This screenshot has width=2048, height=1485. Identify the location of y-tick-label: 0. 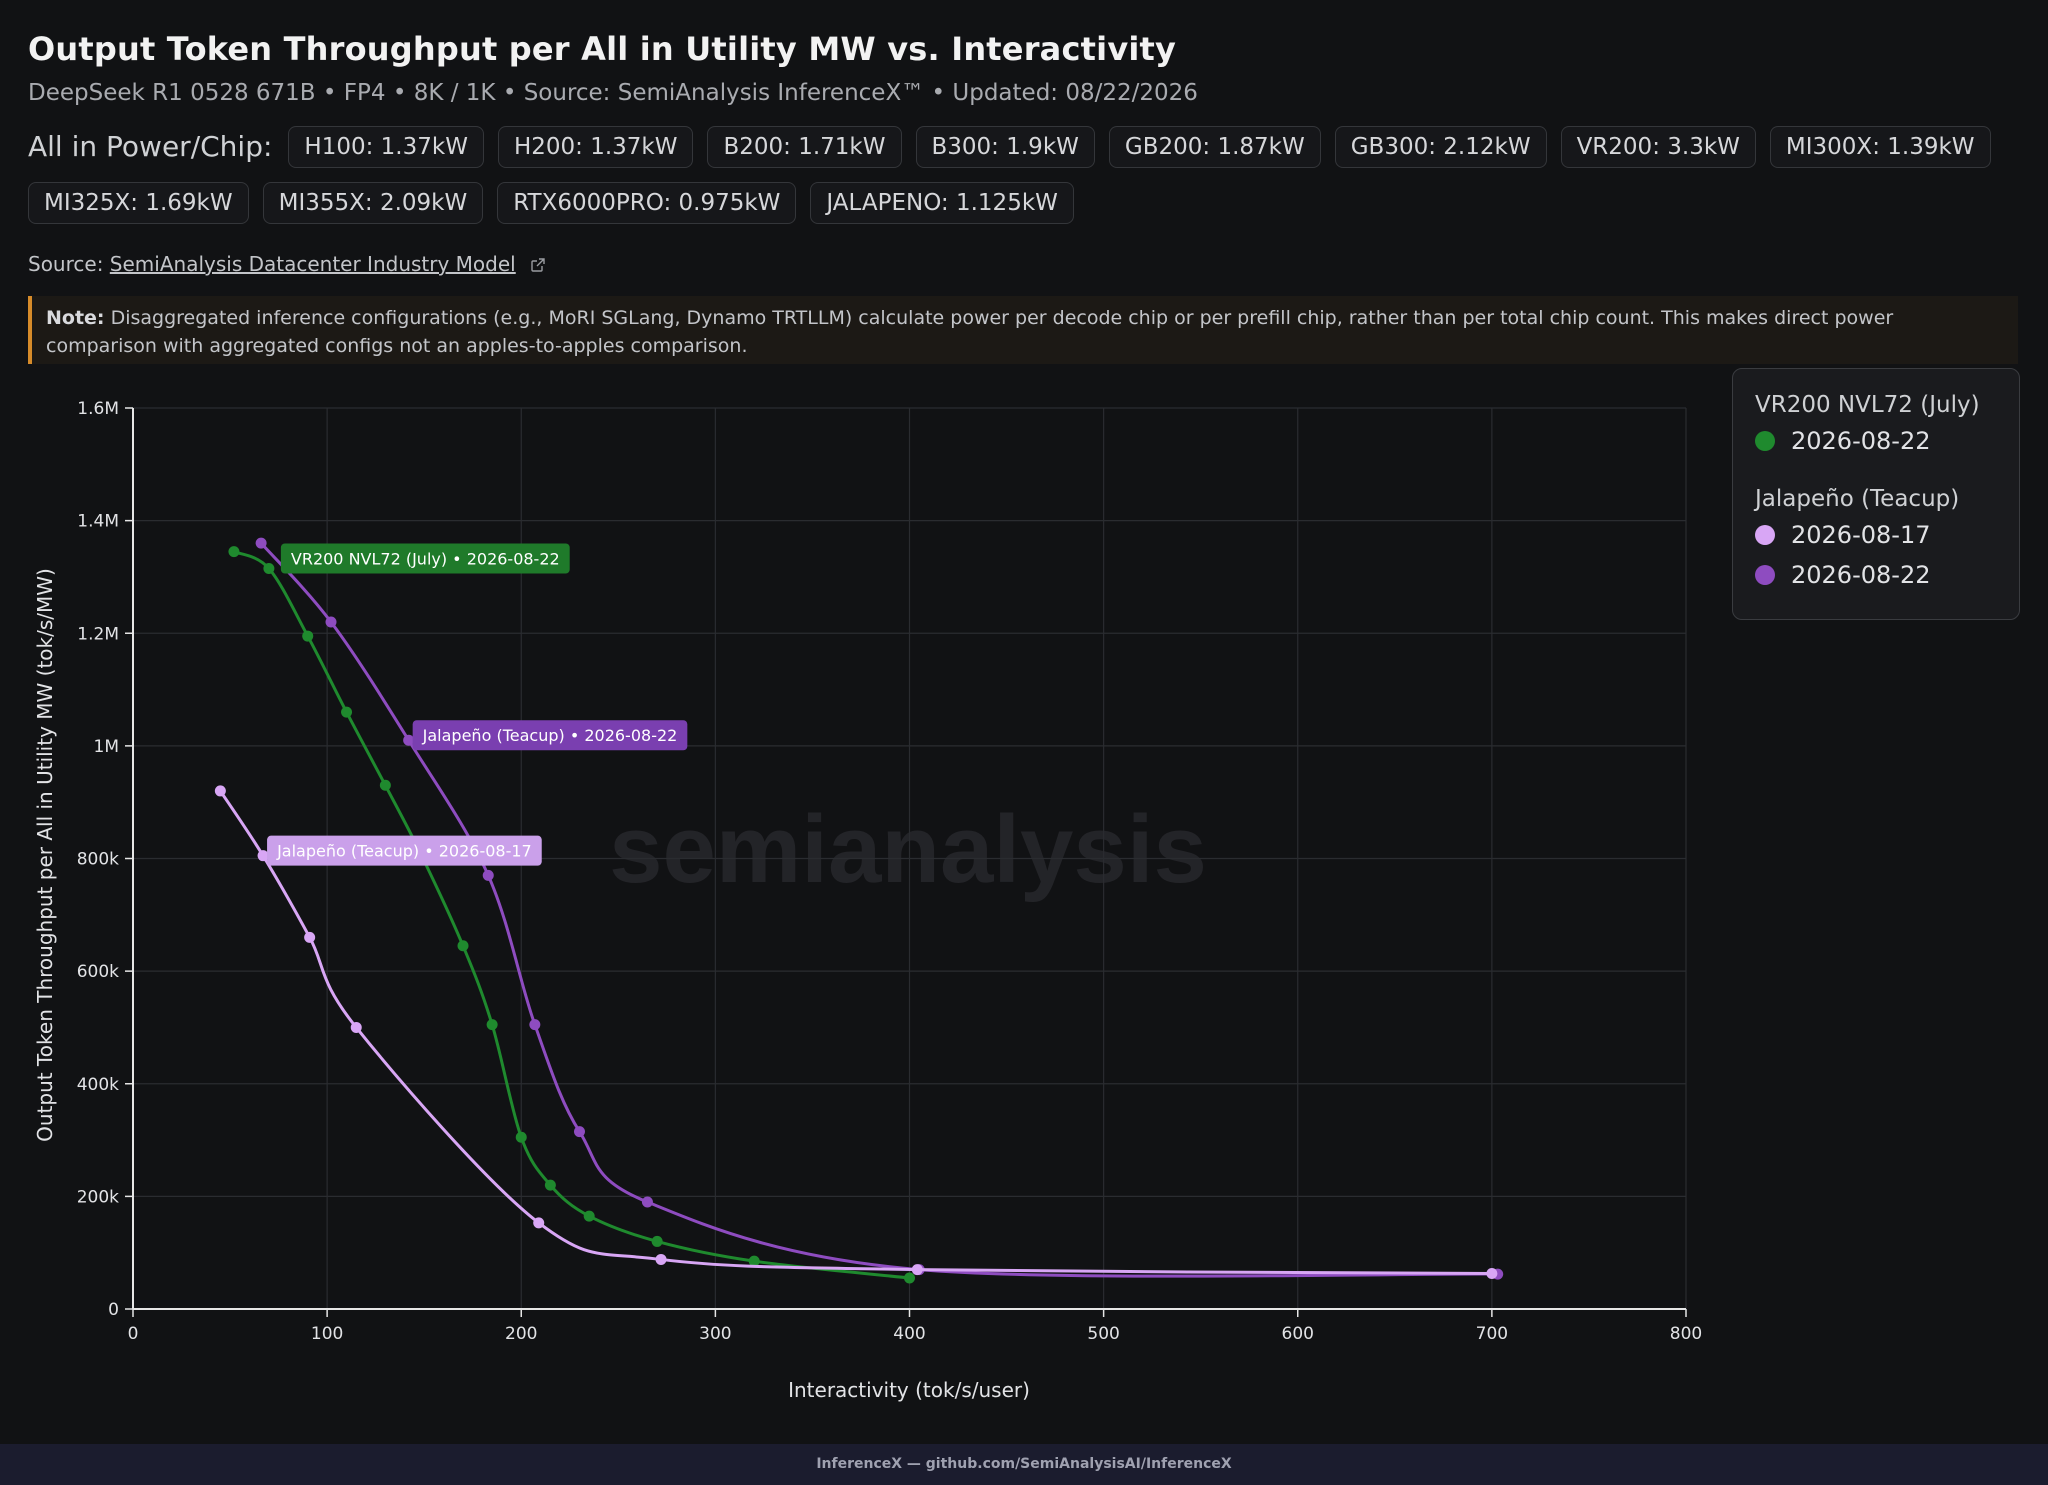
(113, 1310).